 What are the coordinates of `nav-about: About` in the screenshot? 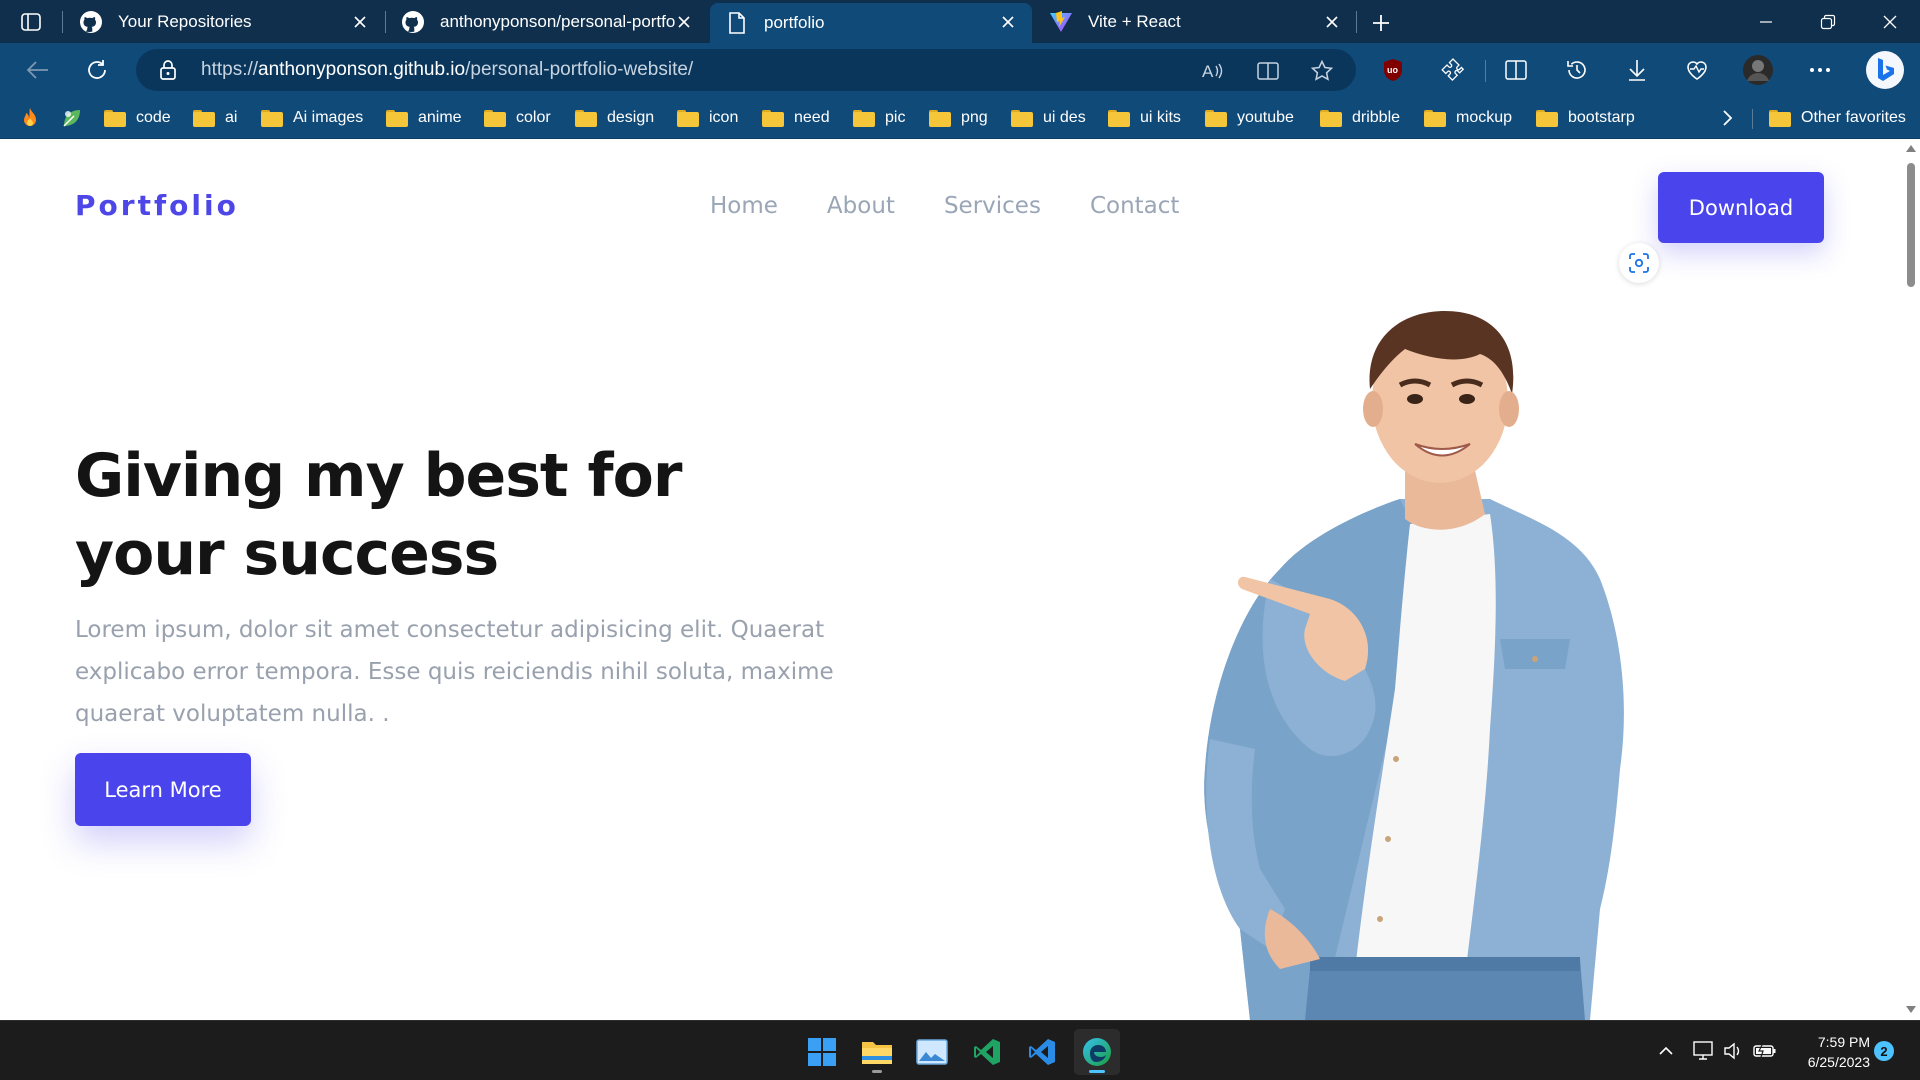 It's located at (861, 206).